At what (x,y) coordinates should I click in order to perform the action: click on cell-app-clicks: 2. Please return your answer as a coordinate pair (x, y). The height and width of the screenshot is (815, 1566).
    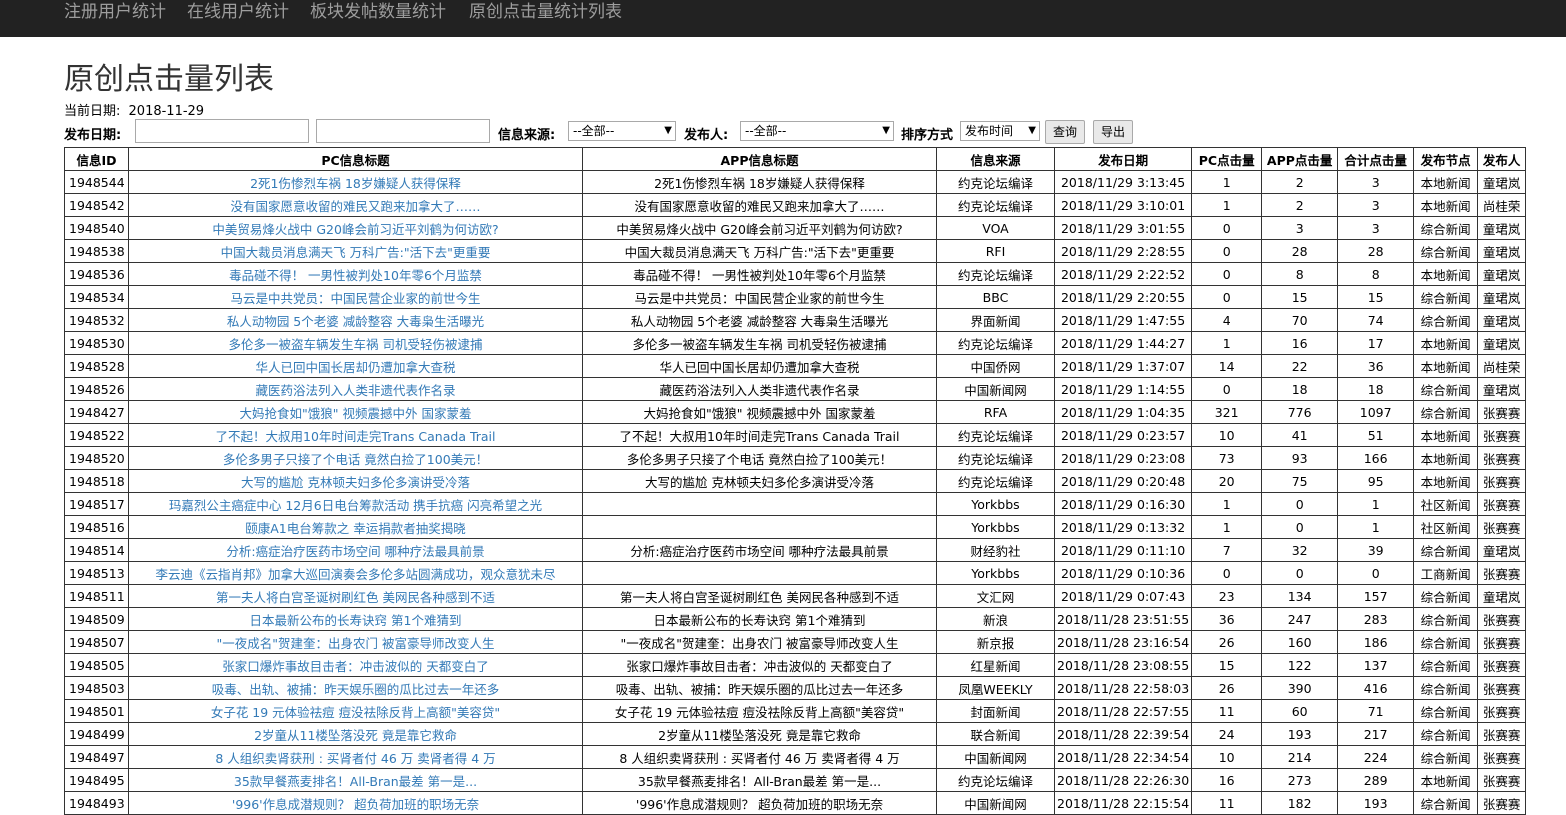
    Looking at the image, I should click on (1300, 205).